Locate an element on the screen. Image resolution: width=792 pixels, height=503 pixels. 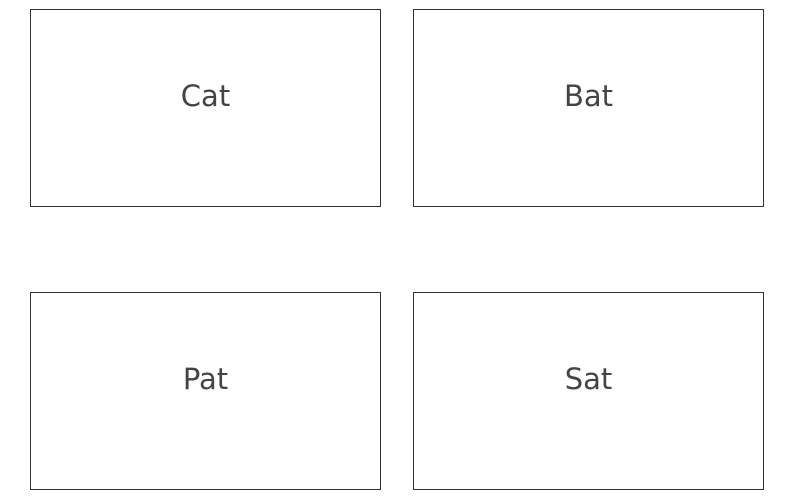
word-card-label: Pat is located at coordinates (205, 379).